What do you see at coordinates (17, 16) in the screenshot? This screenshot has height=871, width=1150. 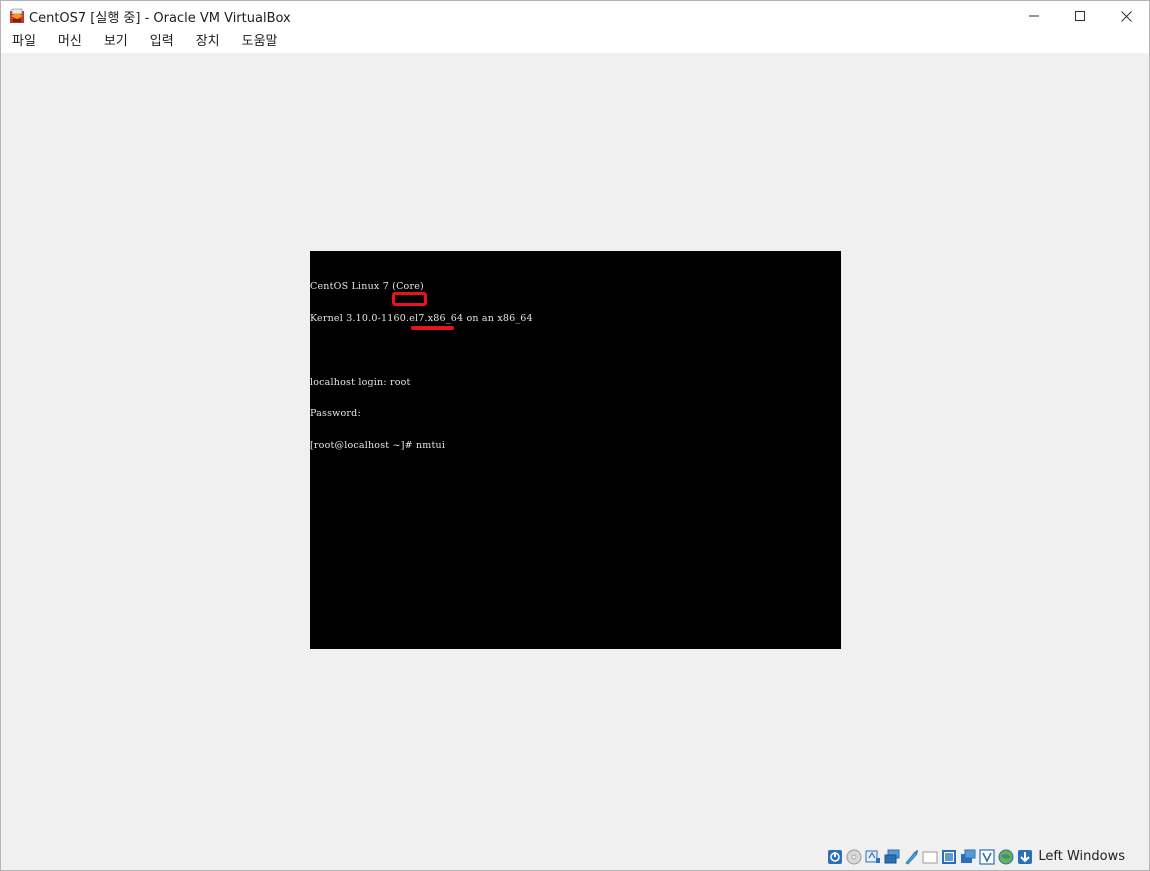 I see `virtualbox-app-icon` at bounding box center [17, 16].